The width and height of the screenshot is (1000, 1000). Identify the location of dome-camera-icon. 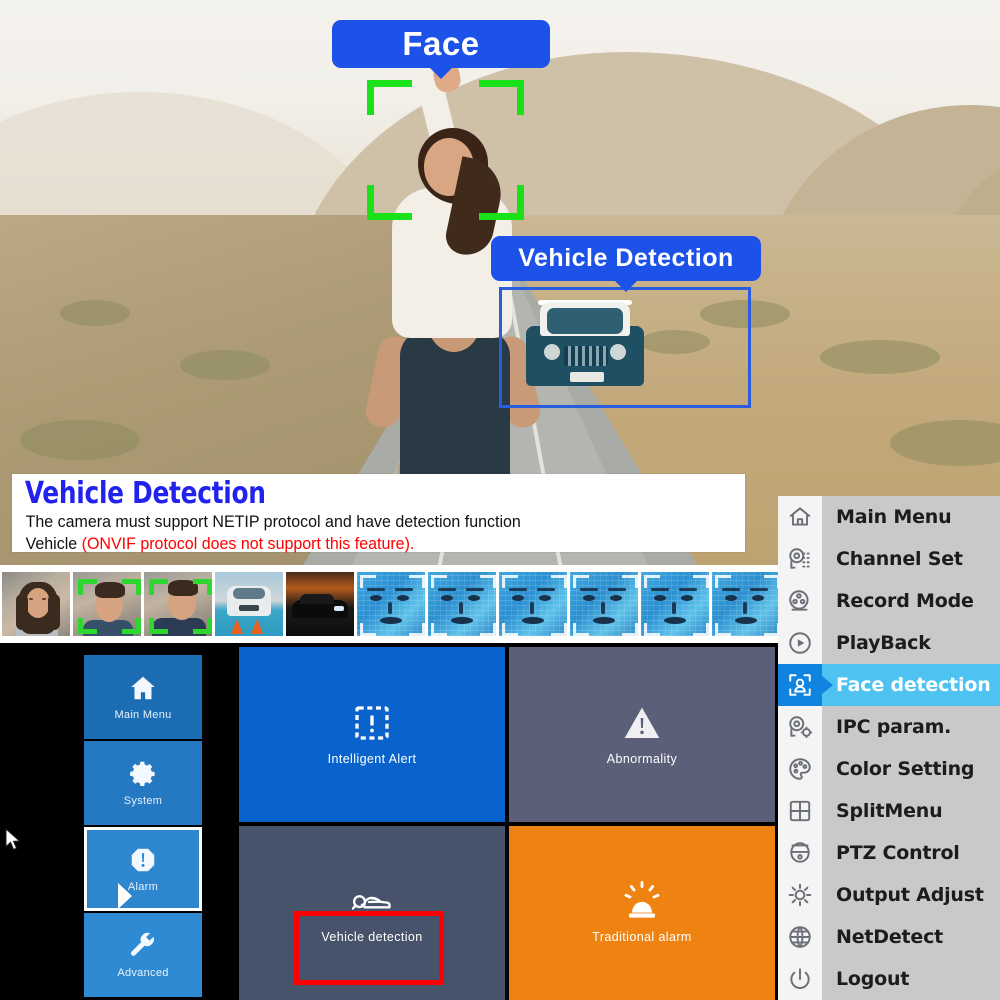
(800, 853).